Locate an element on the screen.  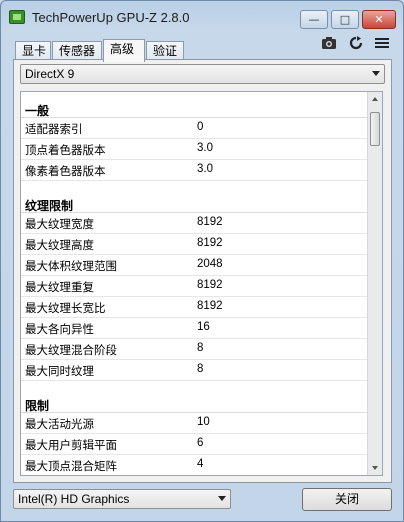
api-select: DirectX 9 is located at coordinates (202, 74).